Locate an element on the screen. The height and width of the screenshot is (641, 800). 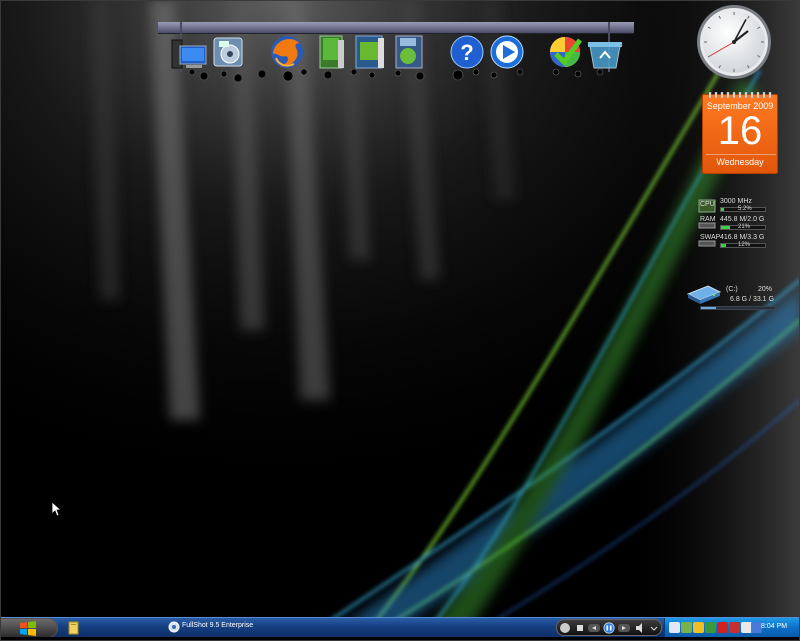
start-button is located at coordinates (29, 628).